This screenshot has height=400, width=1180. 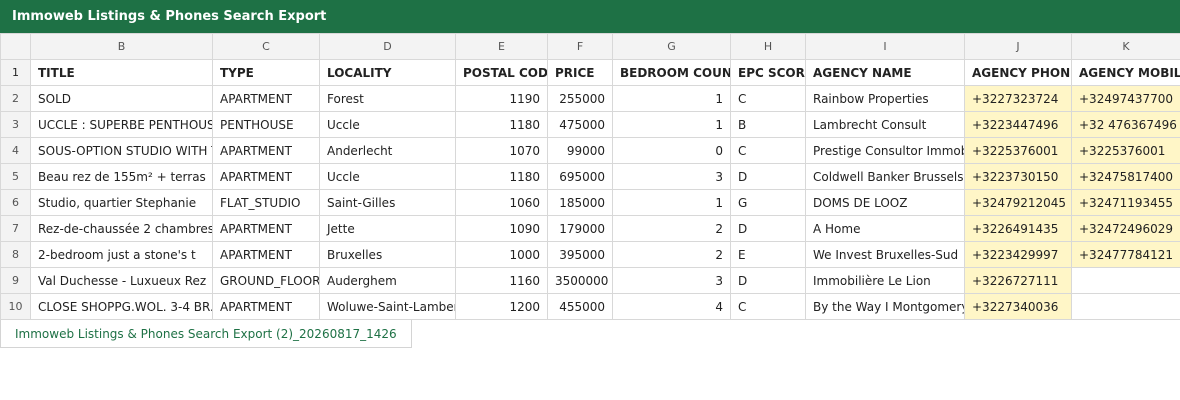 What do you see at coordinates (121, 72) in the screenshot?
I see `header-cell: TITLE` at bounding box center [121, 72].